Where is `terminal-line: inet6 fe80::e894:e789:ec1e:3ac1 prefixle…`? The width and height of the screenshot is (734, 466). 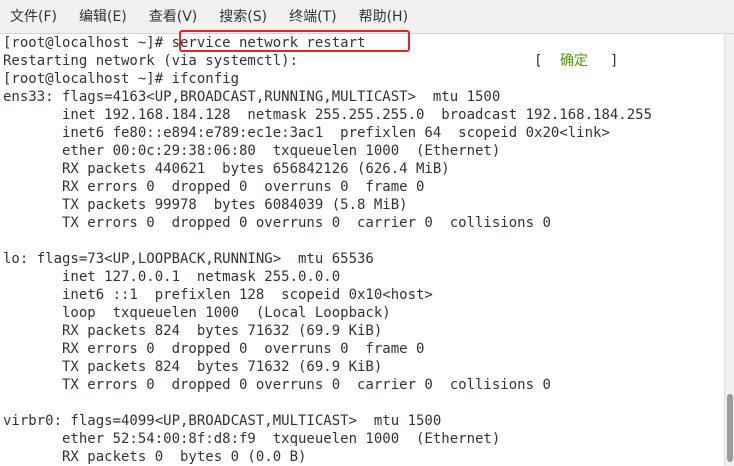 terminal-line: inet6 fe80::e894:e789:ec1e:3ac1 prefixle… is located at coordinates (306, 133).